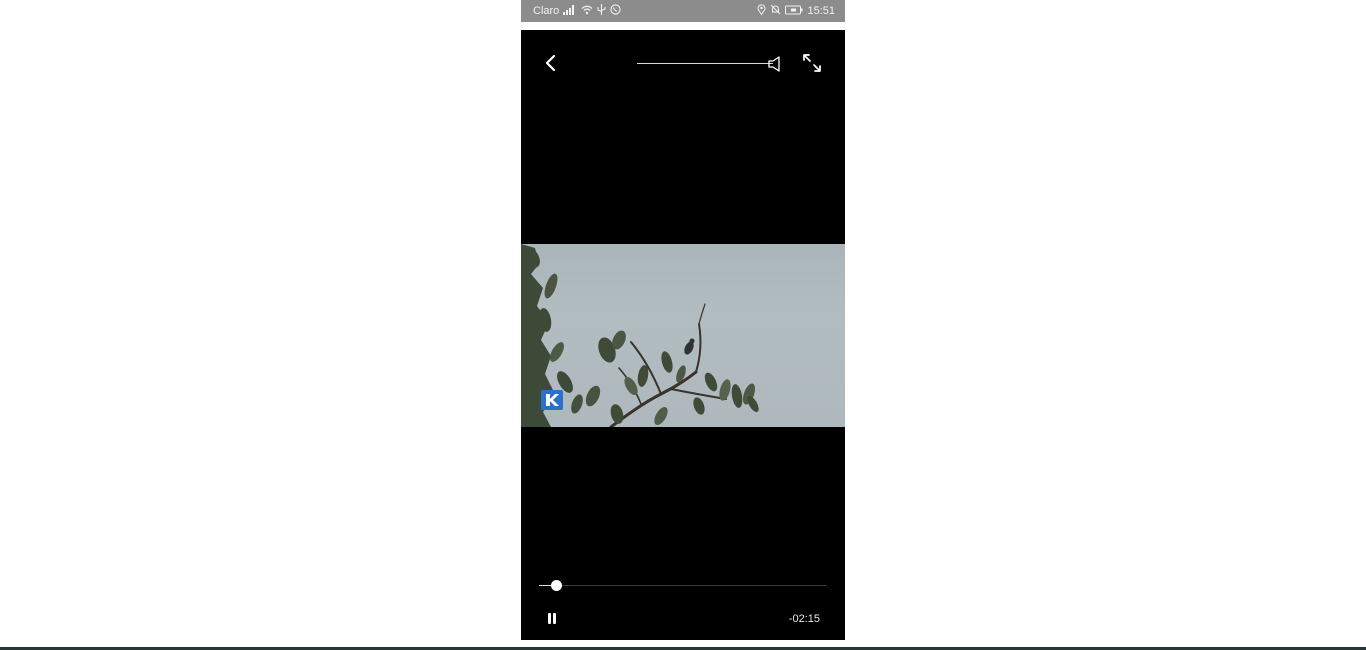  I want to click on fullscreen-expand-icon, so click(812, 63).